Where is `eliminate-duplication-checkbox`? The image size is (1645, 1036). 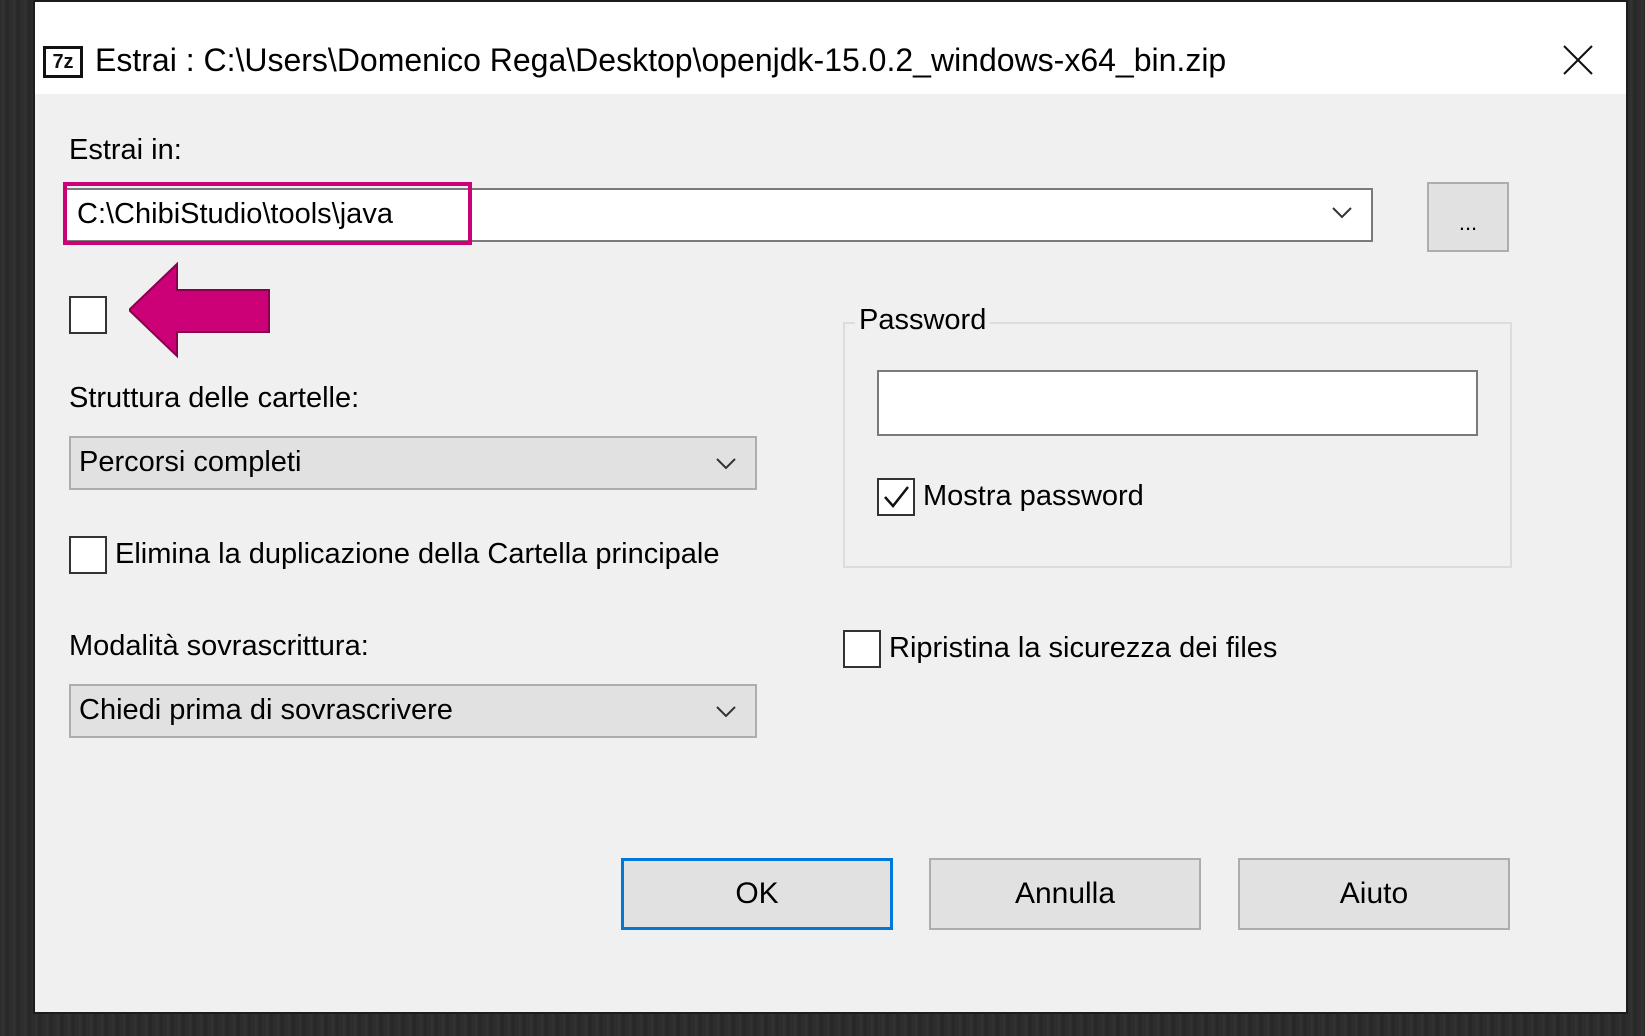
eliminate-duplication-checkbox is located at coordinates (88, 555).